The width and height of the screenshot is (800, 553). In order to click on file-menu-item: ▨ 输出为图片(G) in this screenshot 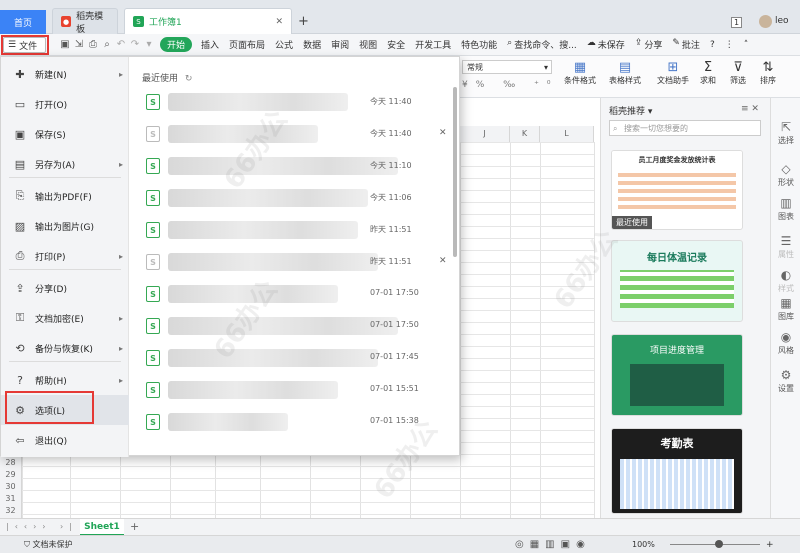, I will do `click(65, 226)`.